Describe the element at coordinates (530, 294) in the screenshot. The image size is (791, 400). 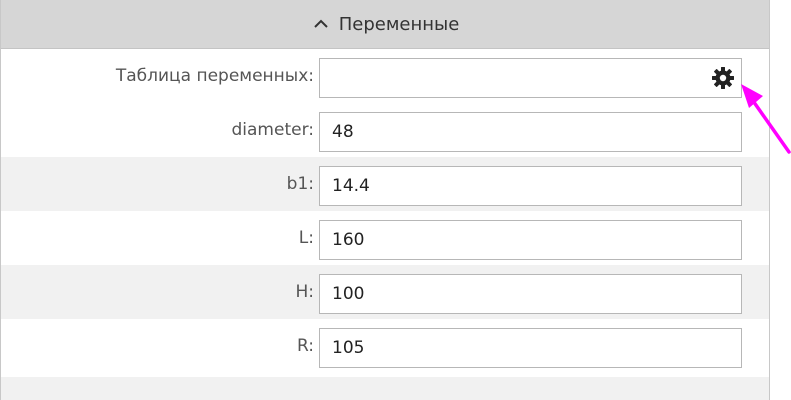
I see `variable-input-h: 100` at that location.